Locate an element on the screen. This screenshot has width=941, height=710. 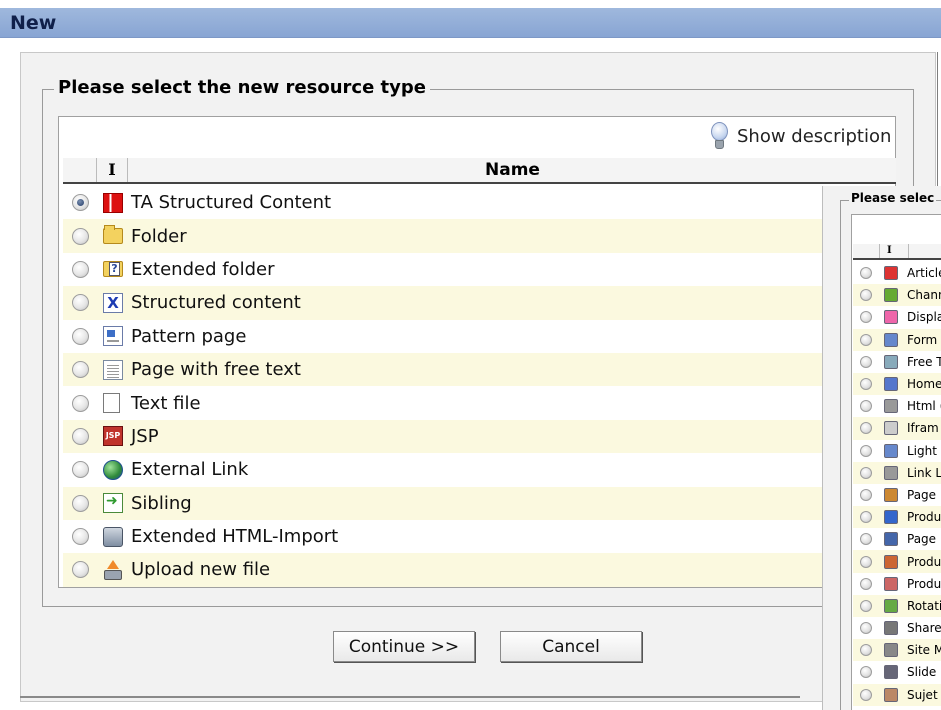
secondary-list-item: Site M is located at coordinates (897, 650).